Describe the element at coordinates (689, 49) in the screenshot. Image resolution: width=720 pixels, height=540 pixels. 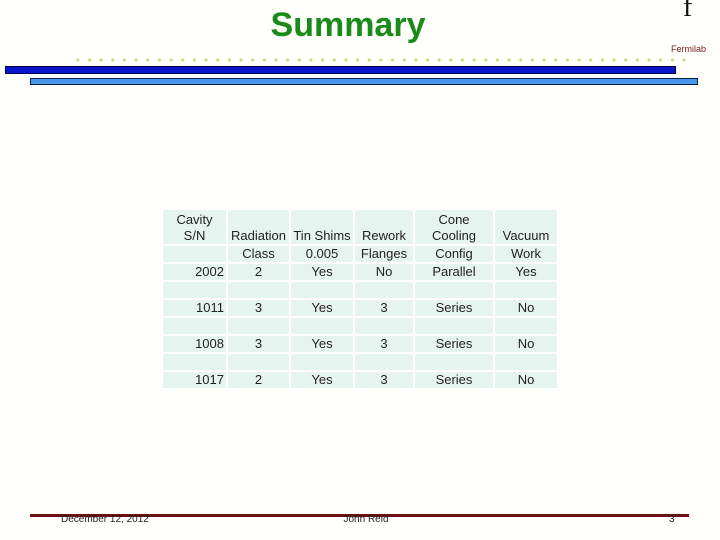
I see `organization-label: Fermilab` at that location.